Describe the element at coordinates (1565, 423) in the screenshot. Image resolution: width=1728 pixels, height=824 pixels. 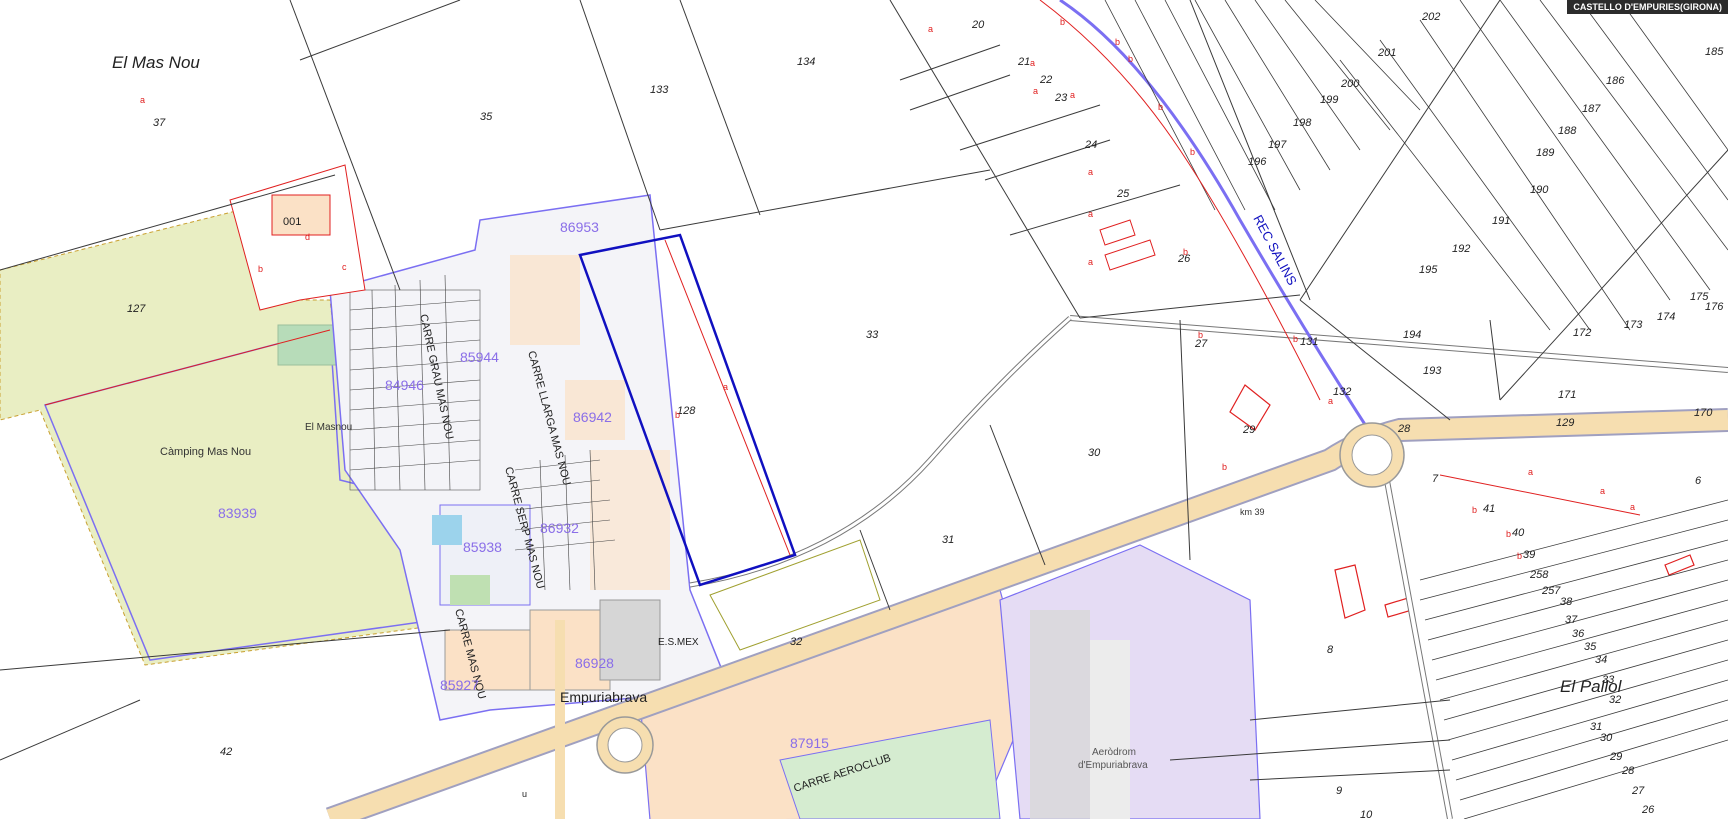
I see `svg-text: 129` at that location.